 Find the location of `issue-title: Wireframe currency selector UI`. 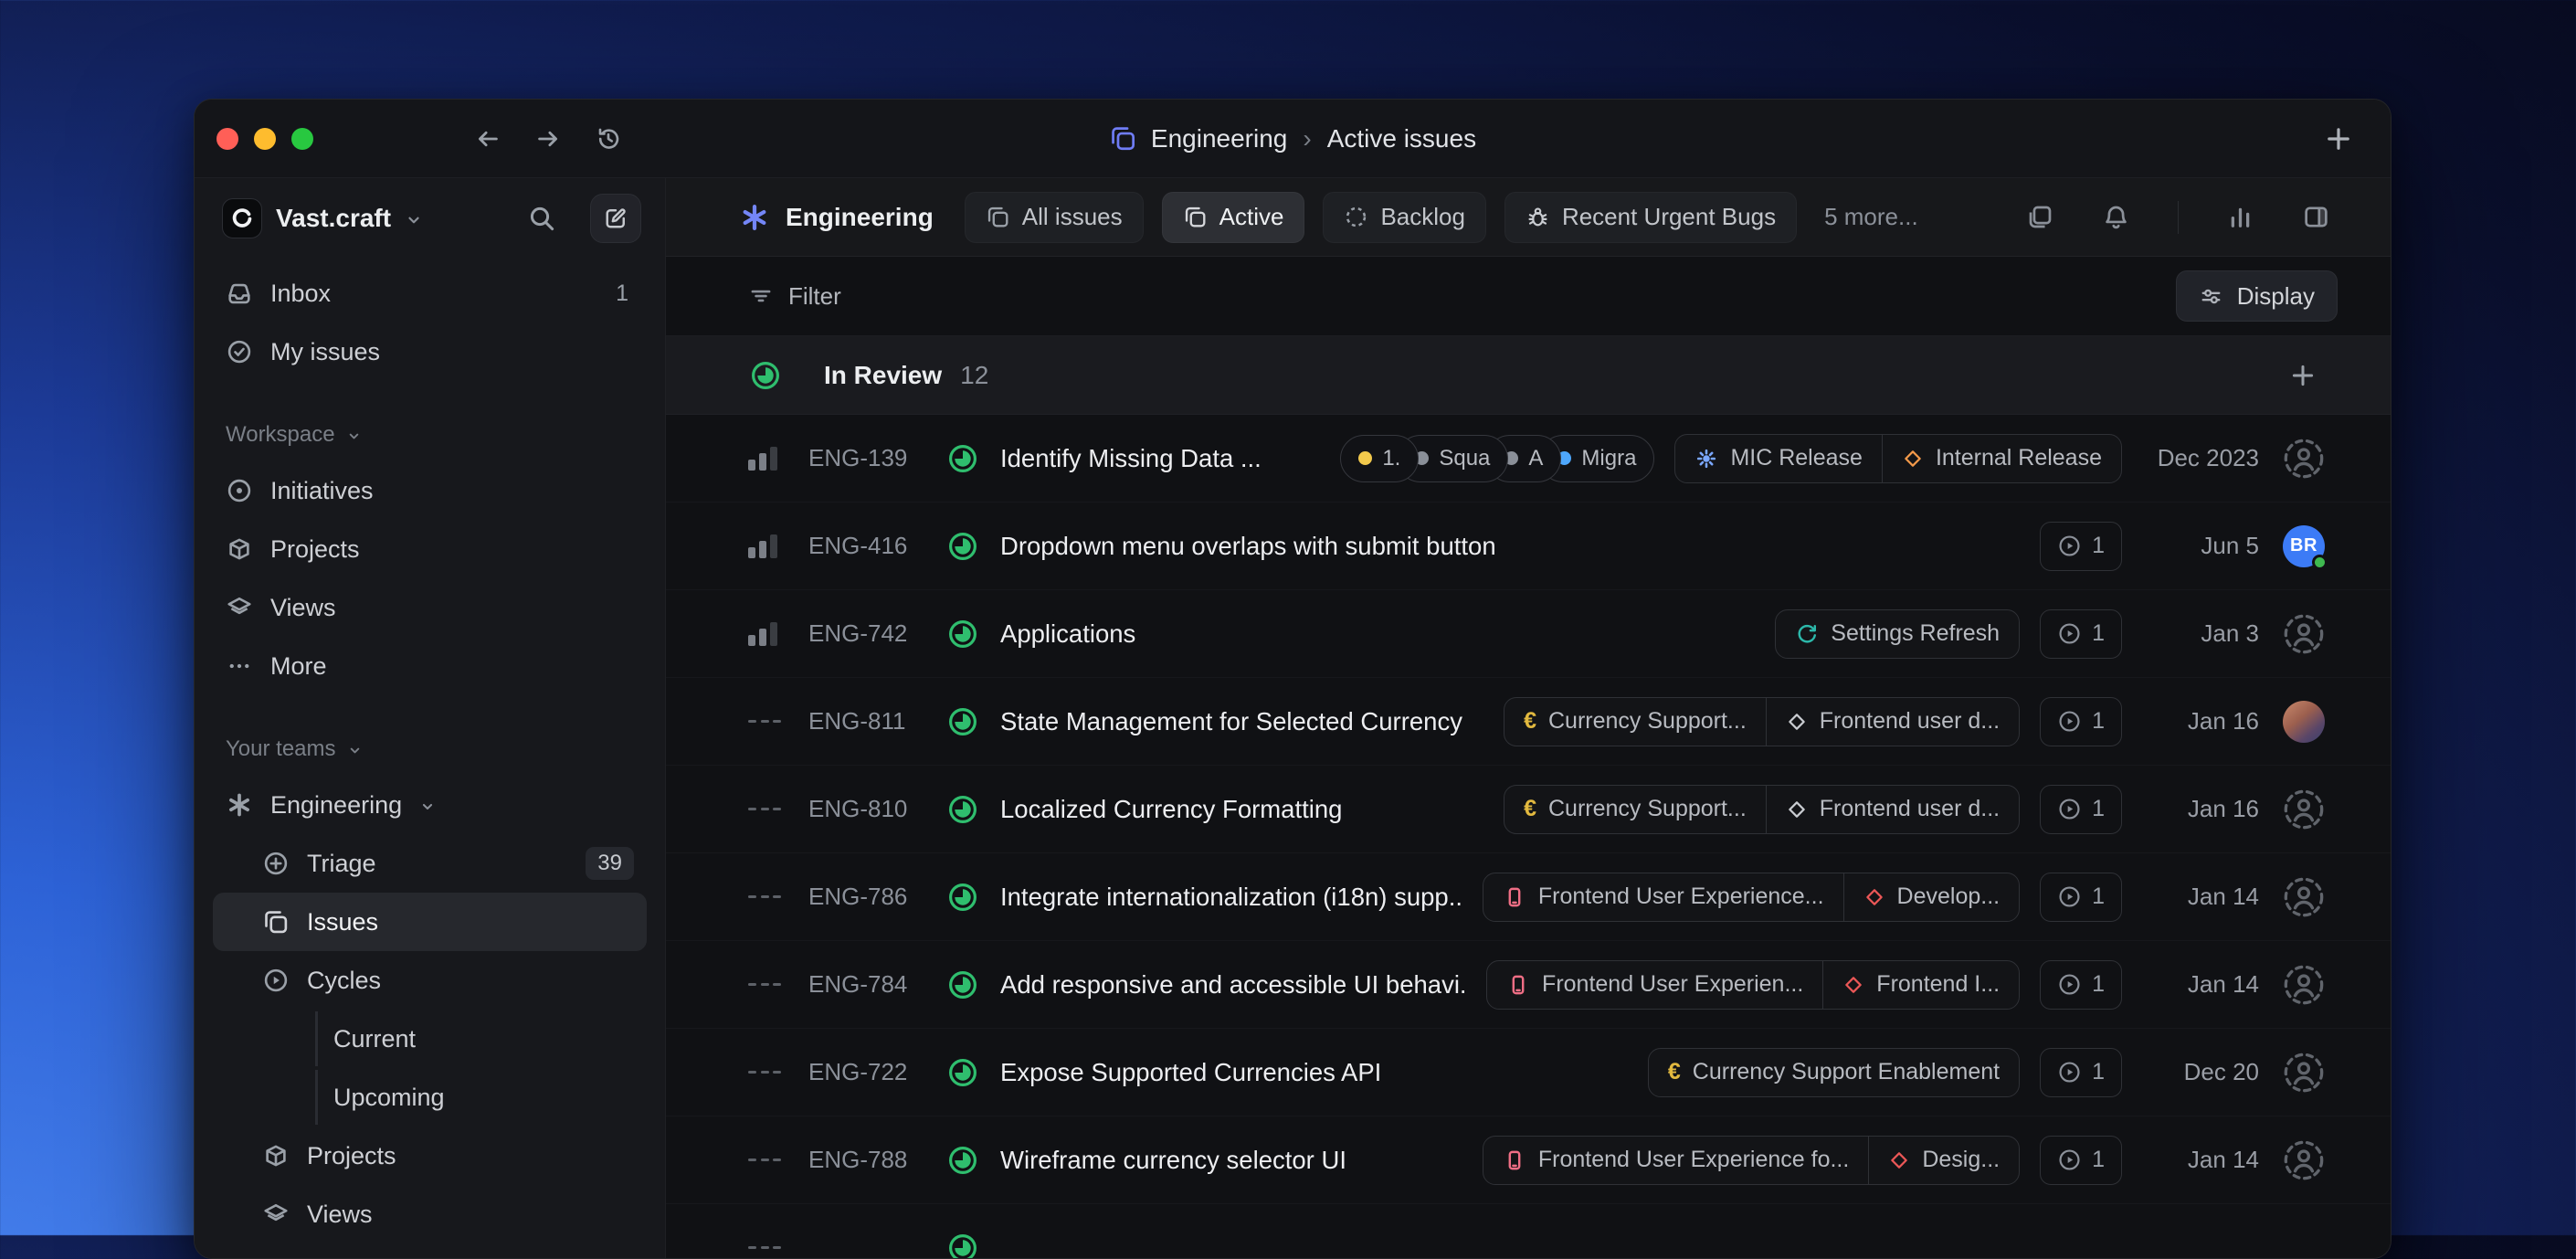

issue-title: Wireframe currency selector UI is located at coordinates (1173, 1161).